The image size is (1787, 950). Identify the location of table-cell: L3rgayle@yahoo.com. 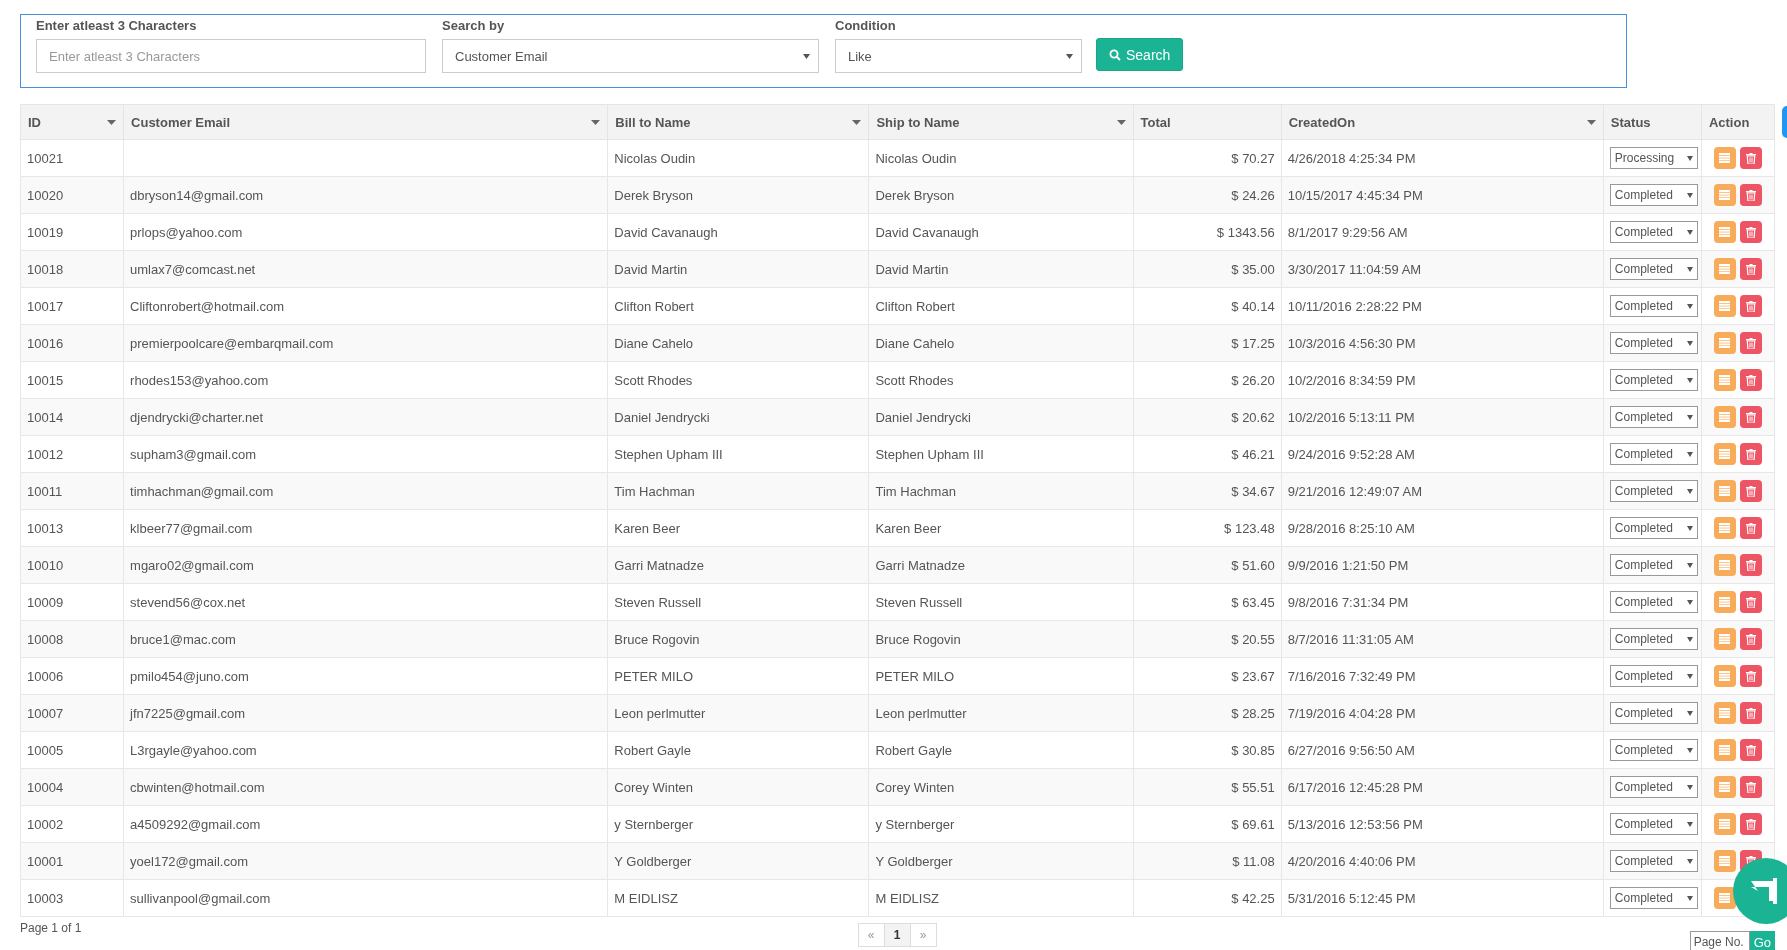
(193, 750).